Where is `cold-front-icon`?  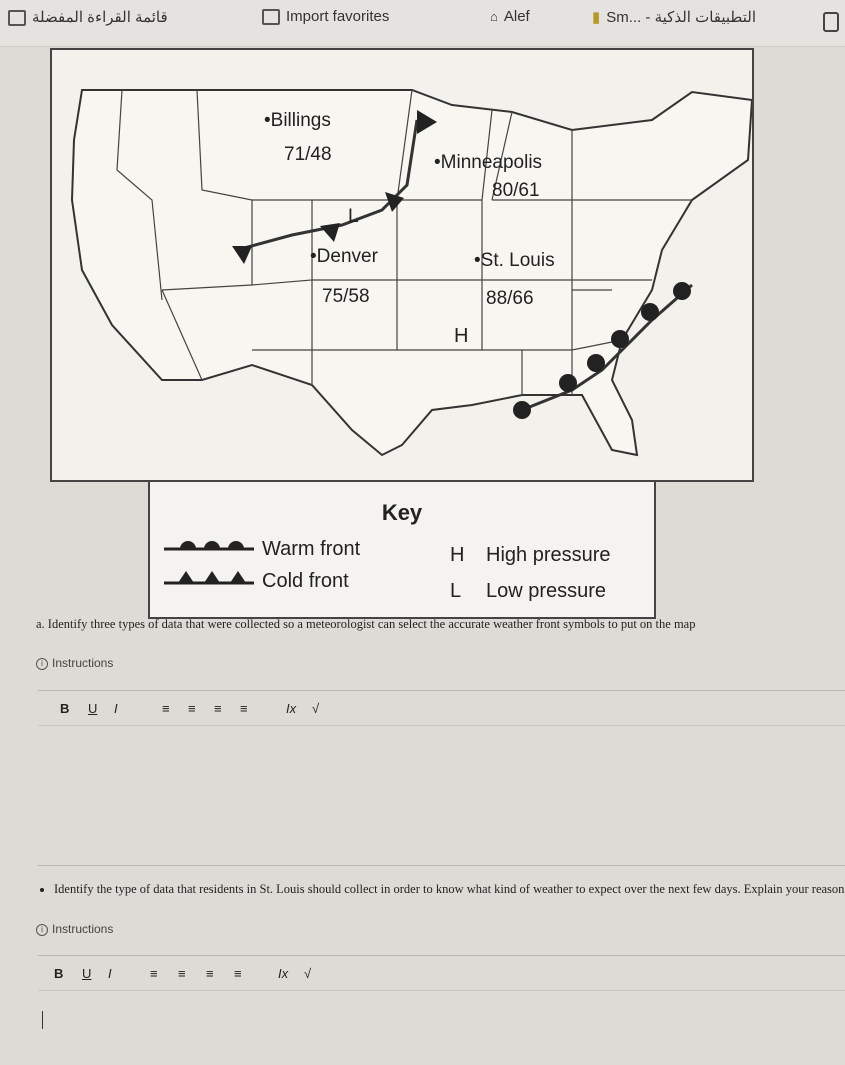
cold-front-icon is located at coordinates (209, 578).